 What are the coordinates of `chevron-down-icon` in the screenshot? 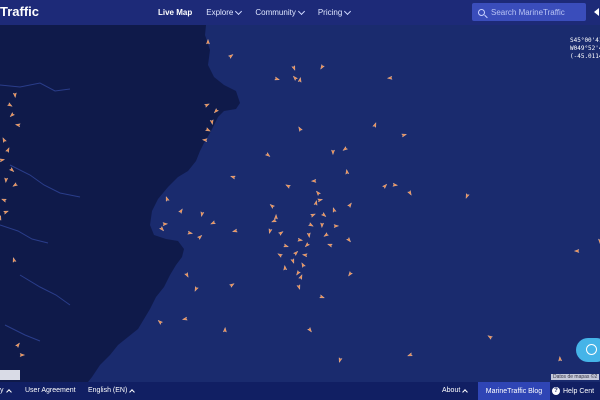 It's located at (348, 11).